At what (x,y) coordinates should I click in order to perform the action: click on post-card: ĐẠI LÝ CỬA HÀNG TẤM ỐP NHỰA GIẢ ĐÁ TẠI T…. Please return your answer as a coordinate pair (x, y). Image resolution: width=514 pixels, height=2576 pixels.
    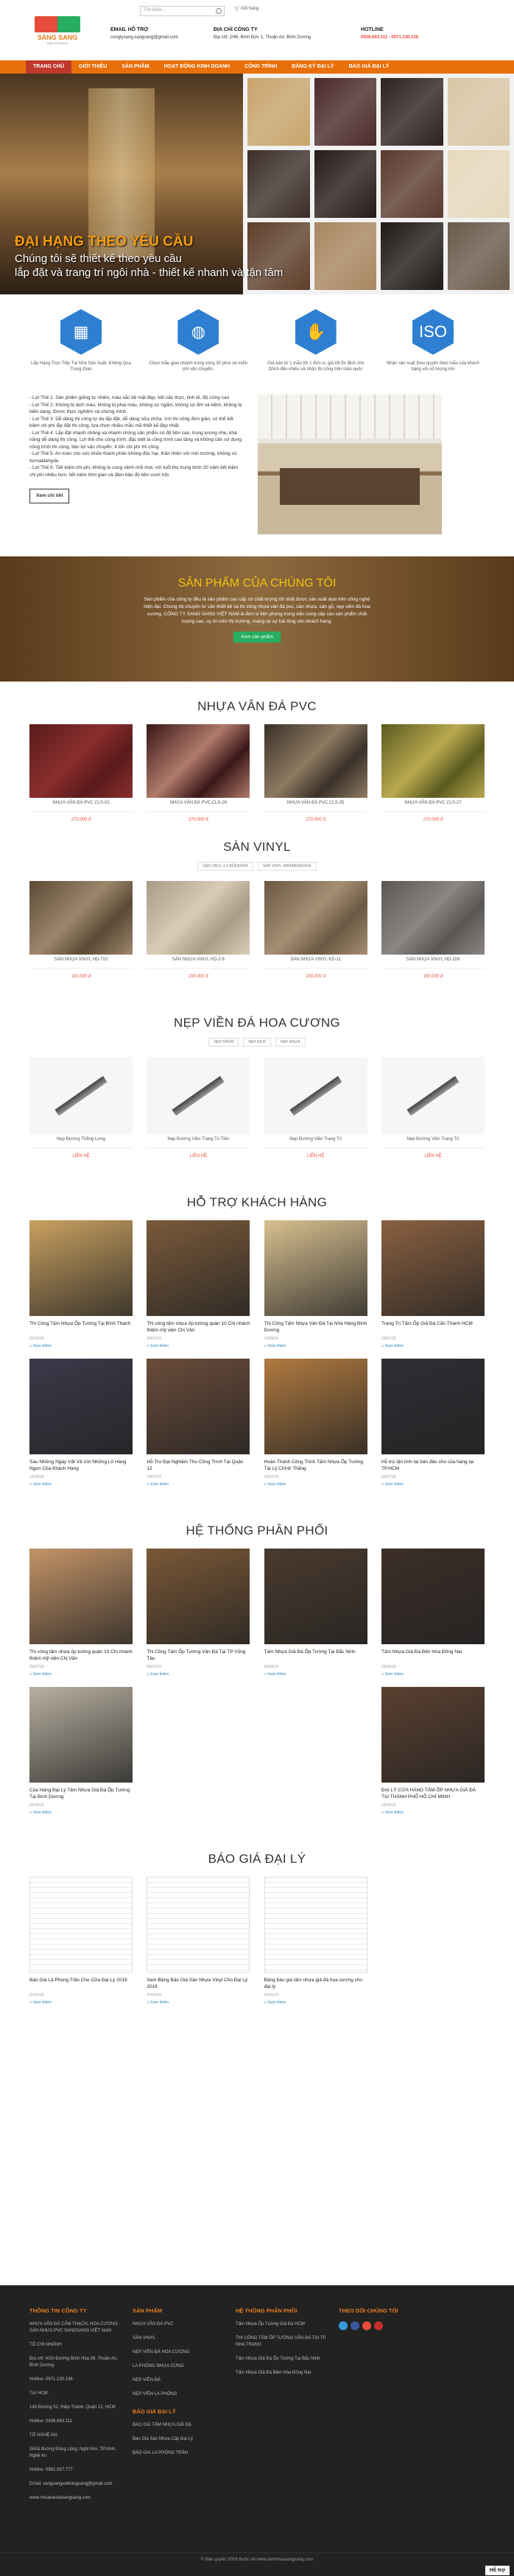
    Looking at the image, I should click on (433, 1751).